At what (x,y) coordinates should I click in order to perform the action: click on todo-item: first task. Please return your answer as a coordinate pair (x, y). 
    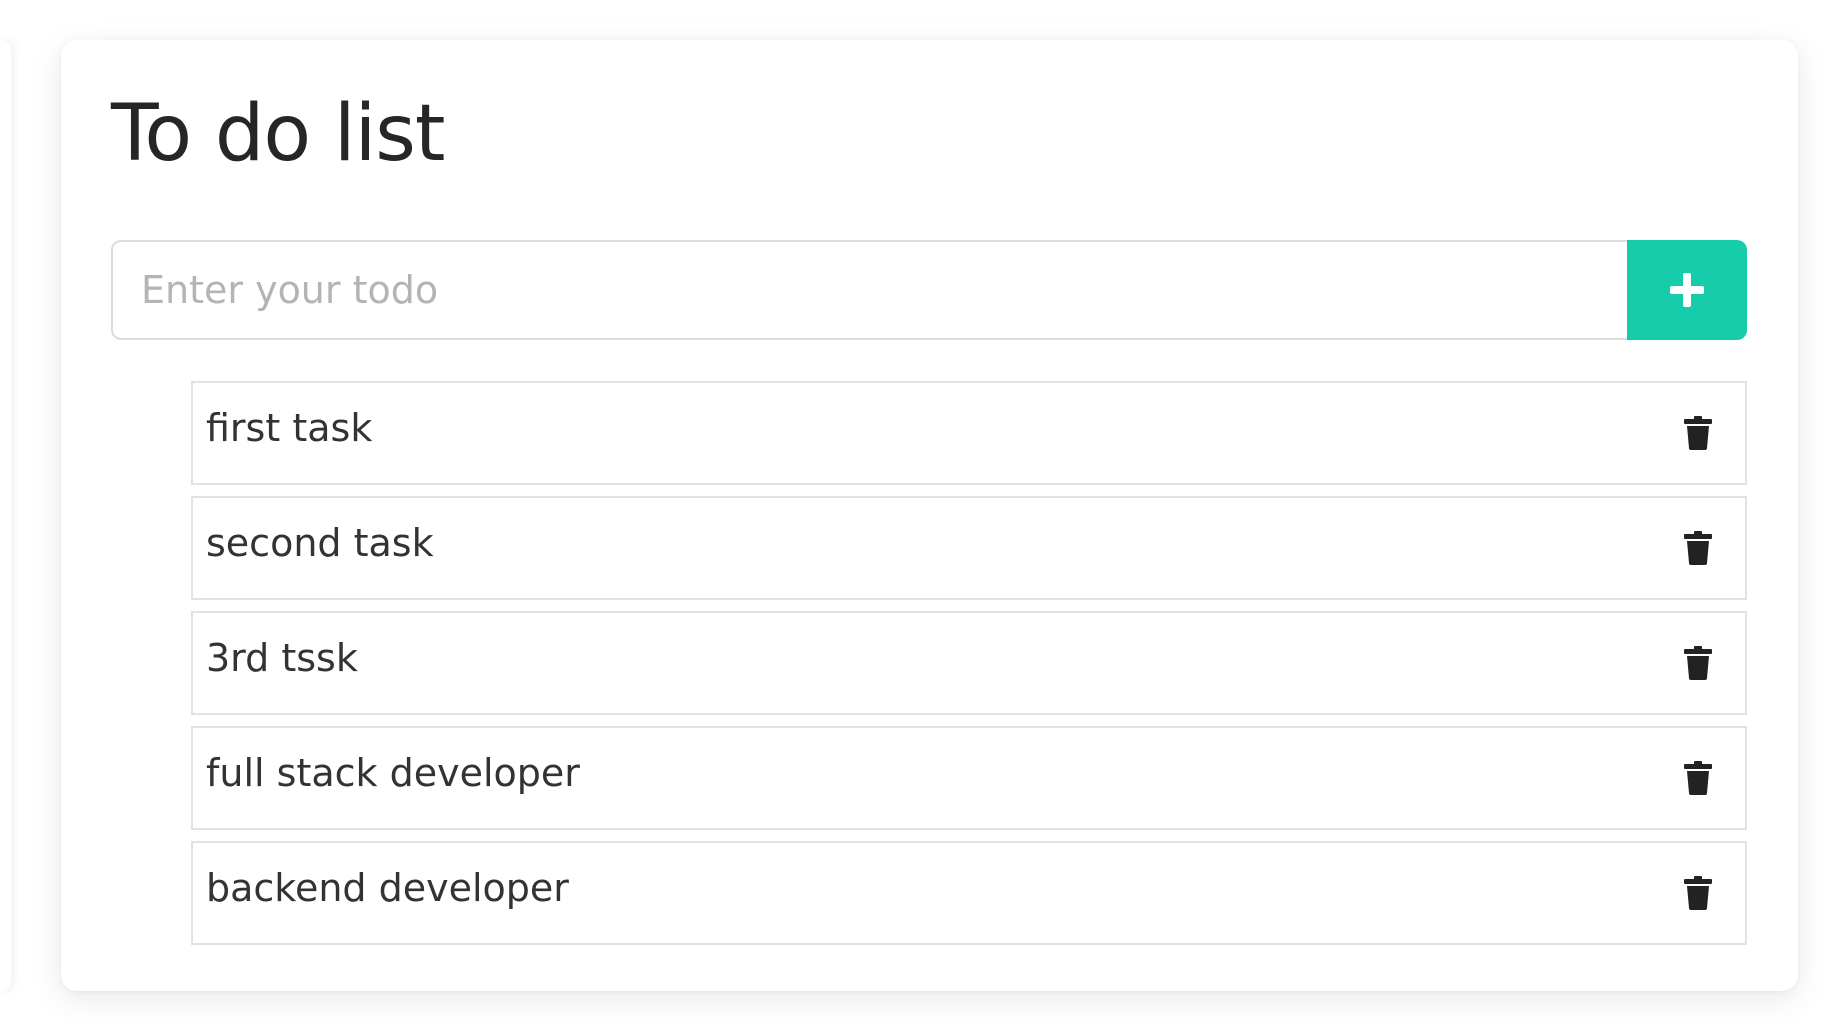
    Looking at the image, I should click on (969, 433).